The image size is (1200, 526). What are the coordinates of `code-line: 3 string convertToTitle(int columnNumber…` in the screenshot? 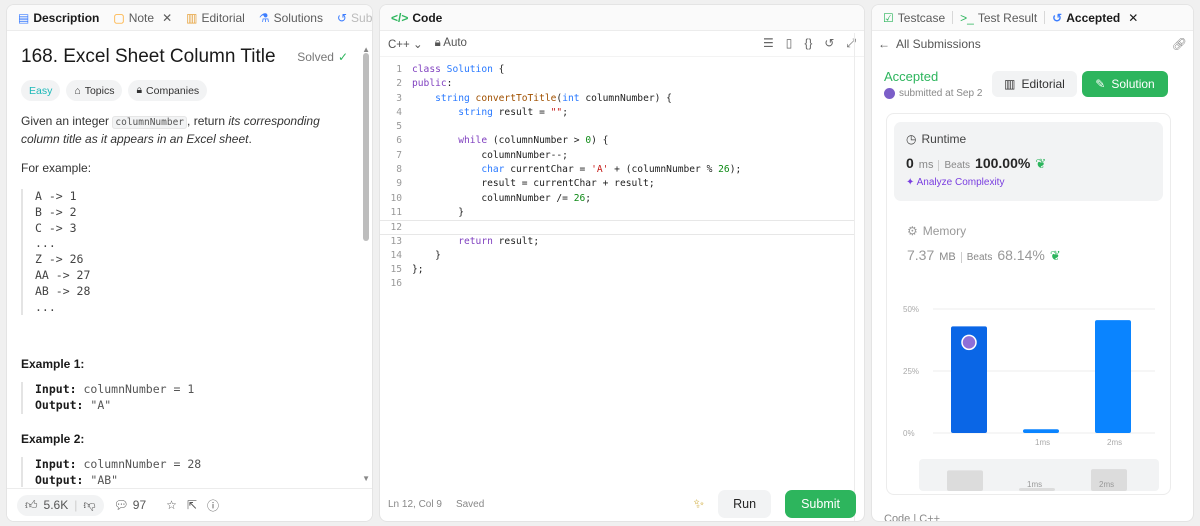 It's located at (617, 99).